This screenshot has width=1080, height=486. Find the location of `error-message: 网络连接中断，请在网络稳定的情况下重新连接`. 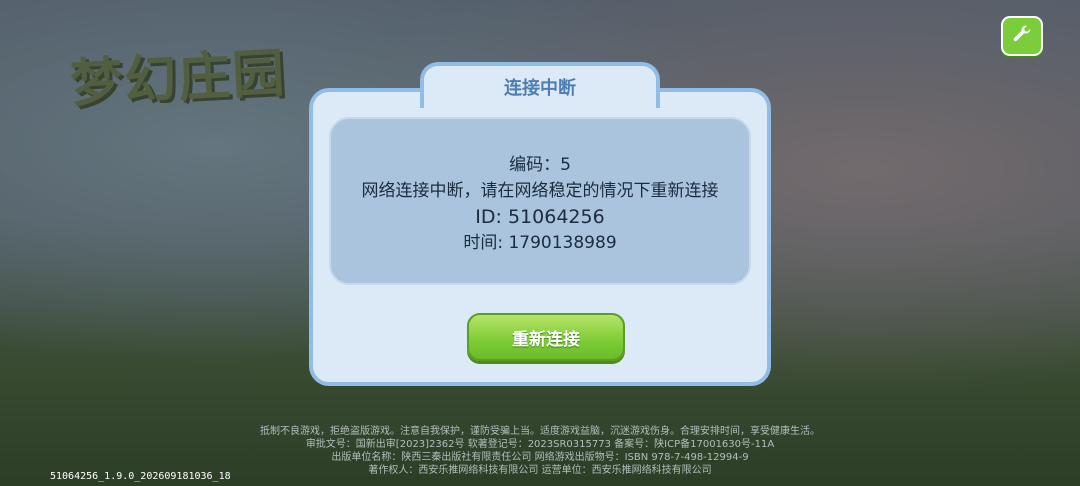

error-message: 网络连接中断，请在网络稳定的情况下重新连接 is located at coordinates (540, 191).